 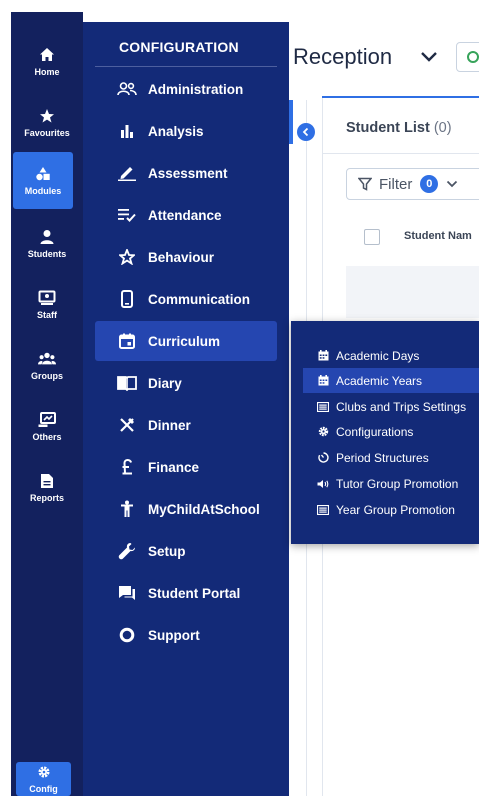 I want to click on rail-item-staff: Staff, so click(x=47, y=304).